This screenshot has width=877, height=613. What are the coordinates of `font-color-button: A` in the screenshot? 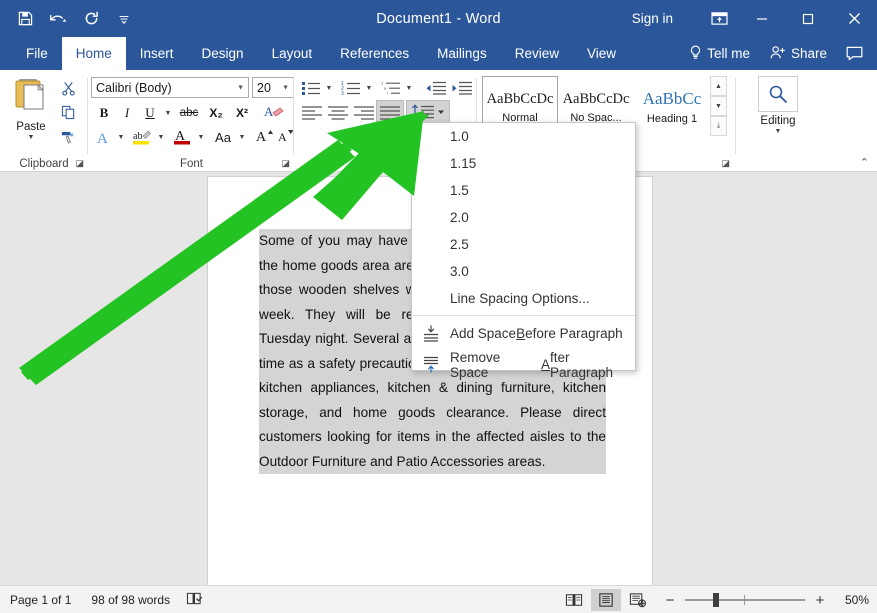 It's located at (182, 137).